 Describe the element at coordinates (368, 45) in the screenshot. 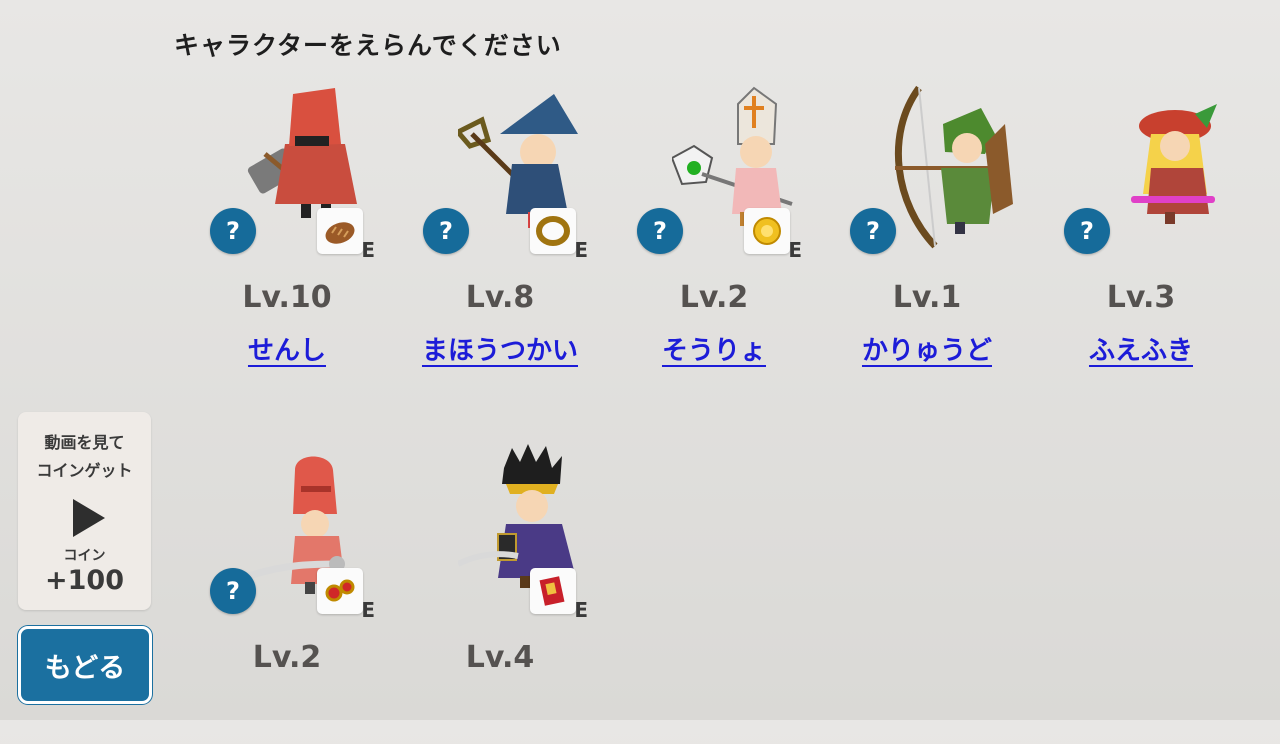

I see `page-title: キャラクターをえらんでください` at that location.